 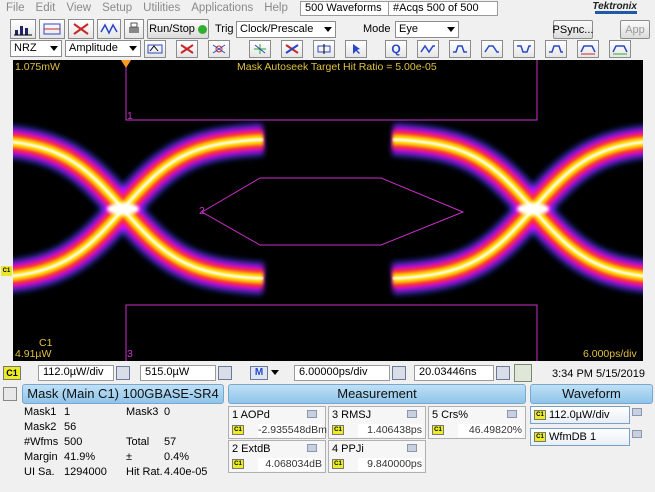 I want to click on menu-setup: Setup, so click(x=117, y=8).